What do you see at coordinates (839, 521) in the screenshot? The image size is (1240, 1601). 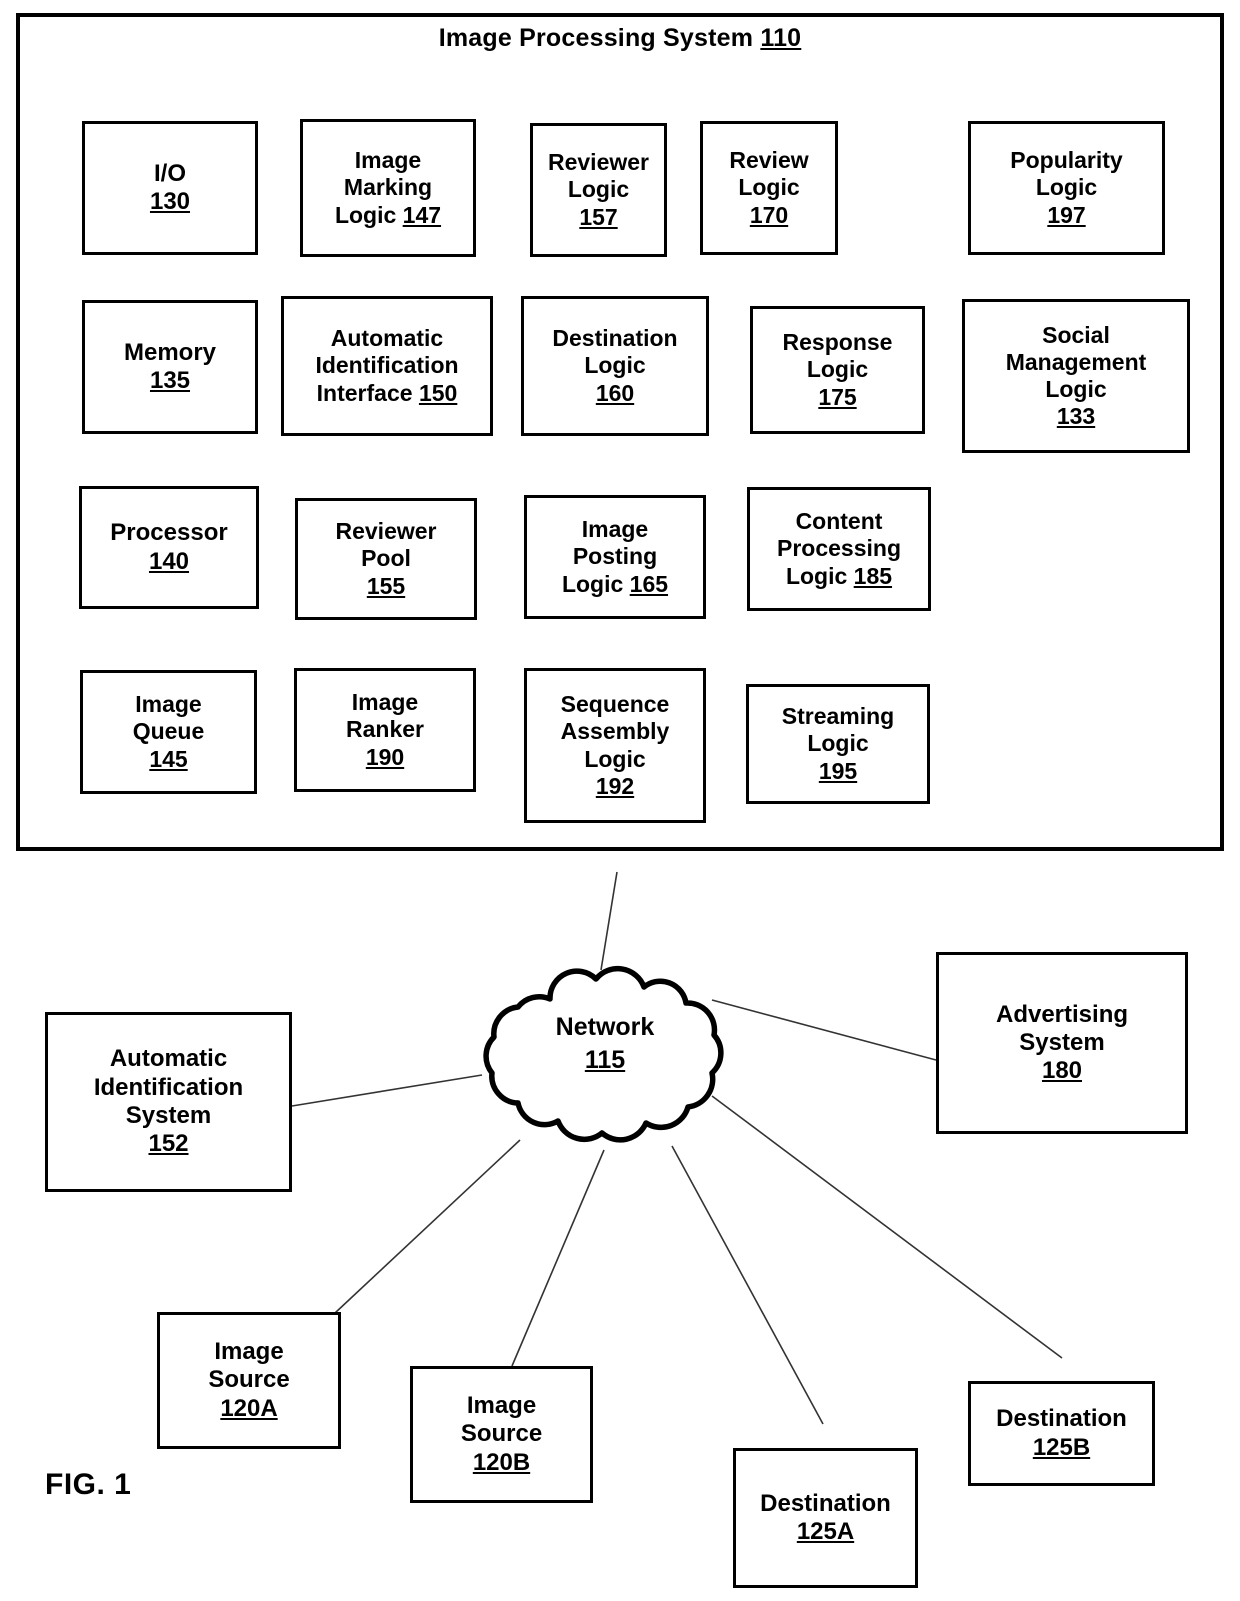 I see `box-line: Content` at bounding box center [839, 521].